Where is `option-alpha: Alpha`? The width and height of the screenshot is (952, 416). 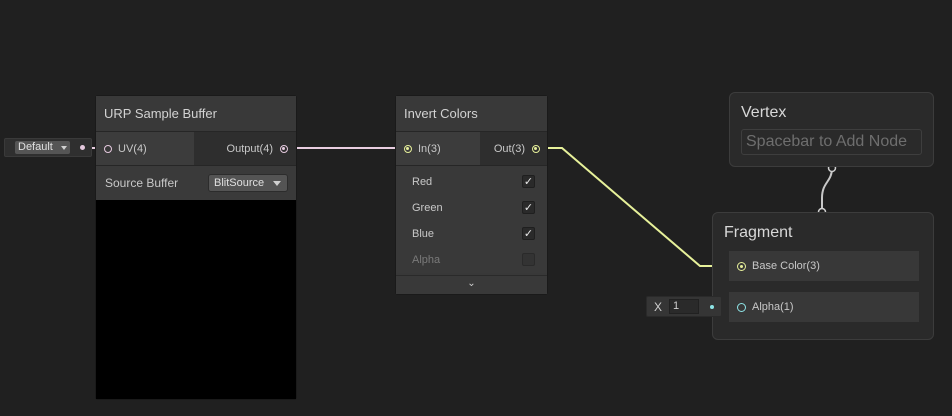
option-alpha: Alpha is located at coordinates (471, 260).